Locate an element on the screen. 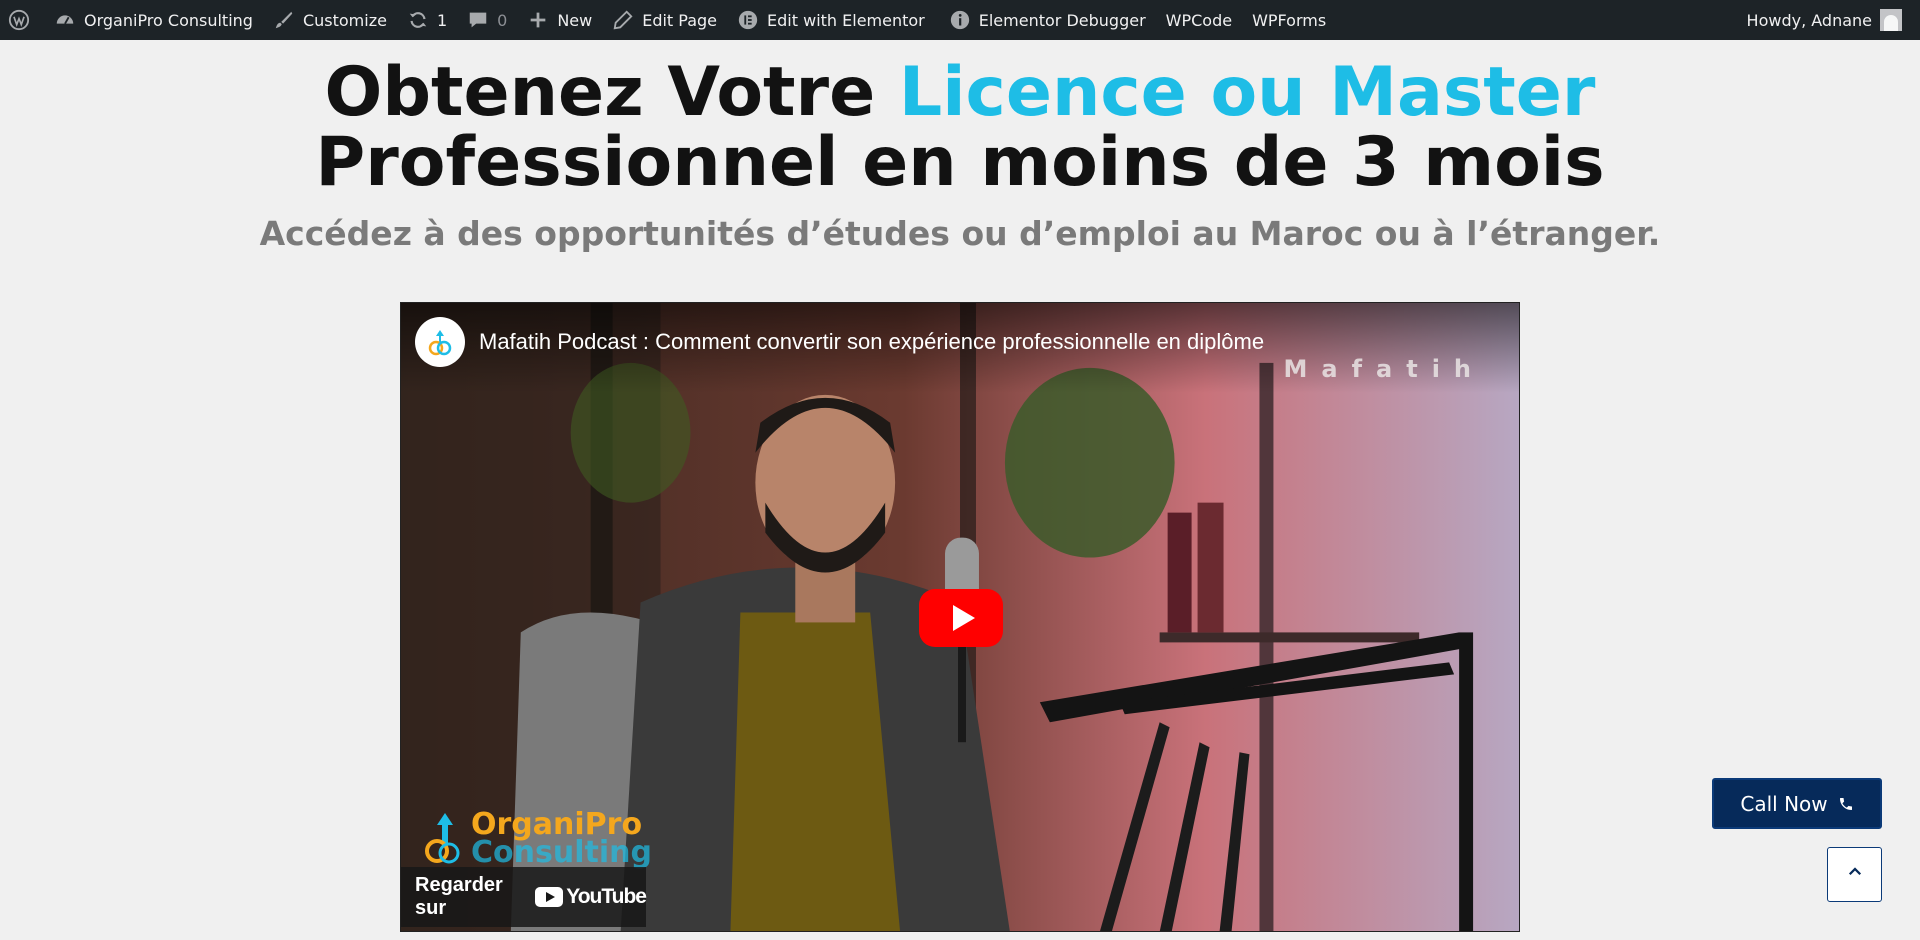  wpcode-label: WPCode is located at coordinates (1199, 20).